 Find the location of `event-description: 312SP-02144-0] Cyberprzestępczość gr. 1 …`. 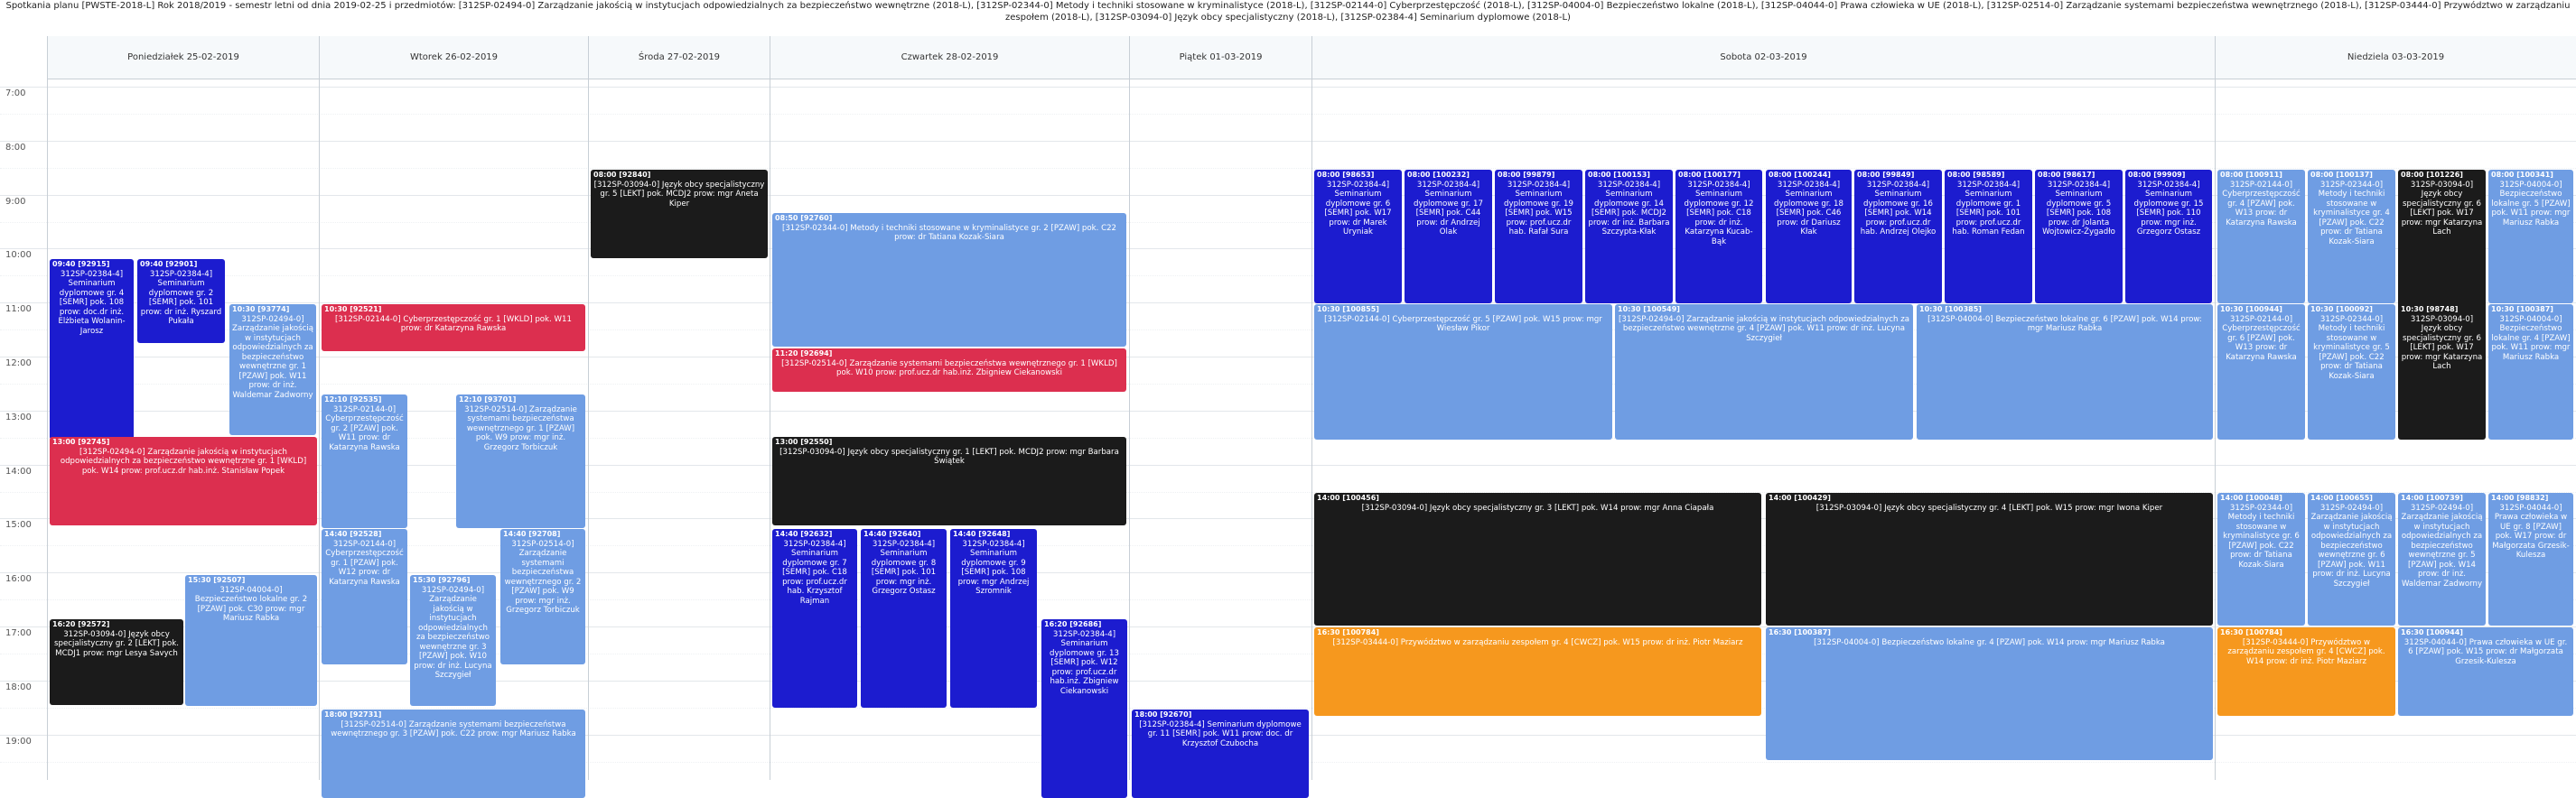

event-description: 312SP-02144-0] Cyberprzestępczość gr. 1 … is located at coordinates (364, 563).